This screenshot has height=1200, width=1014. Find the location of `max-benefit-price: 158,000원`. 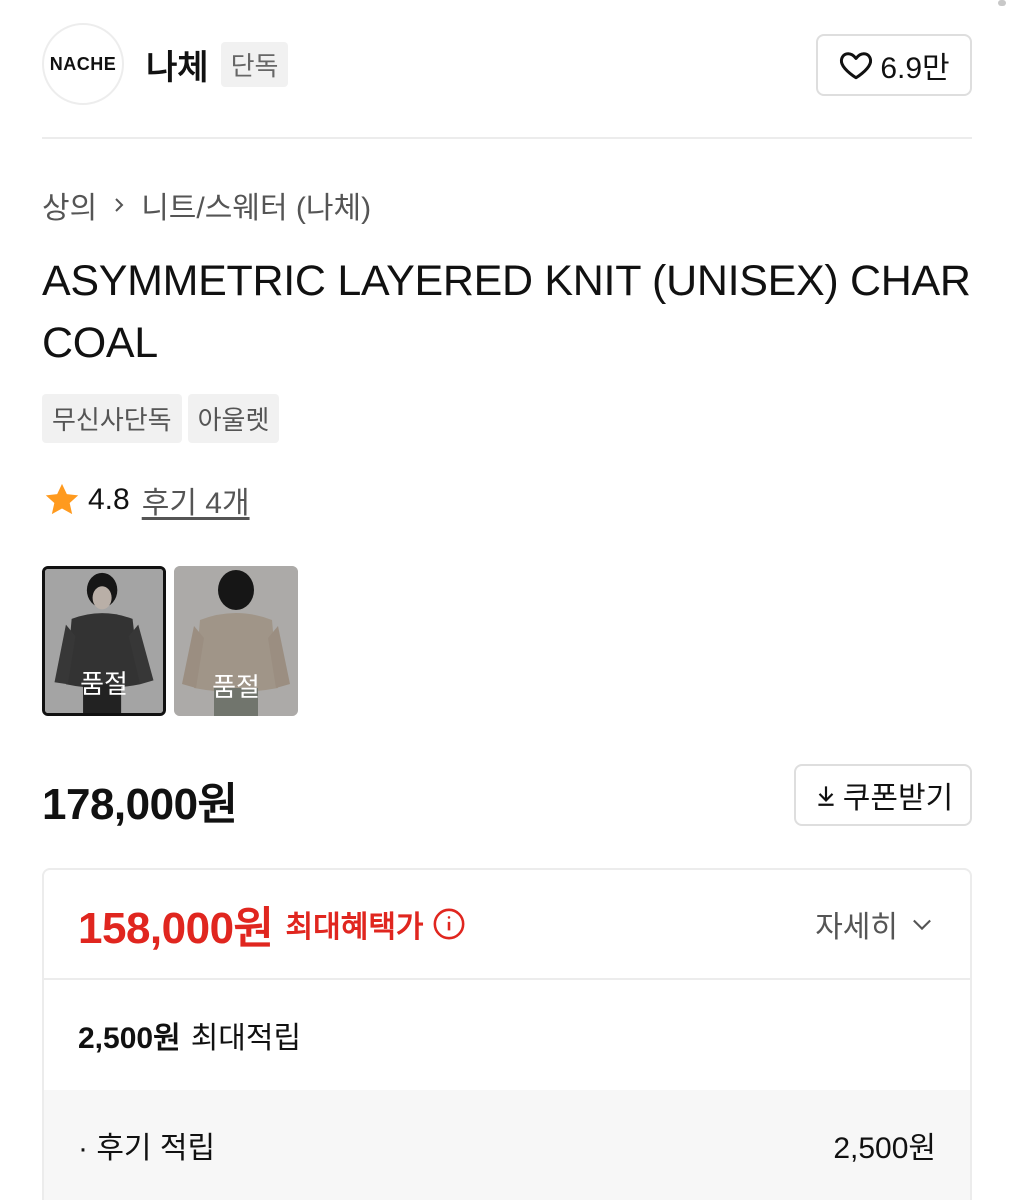

max-benefit-price: 158,000원 is located at coordinates (176, 928).